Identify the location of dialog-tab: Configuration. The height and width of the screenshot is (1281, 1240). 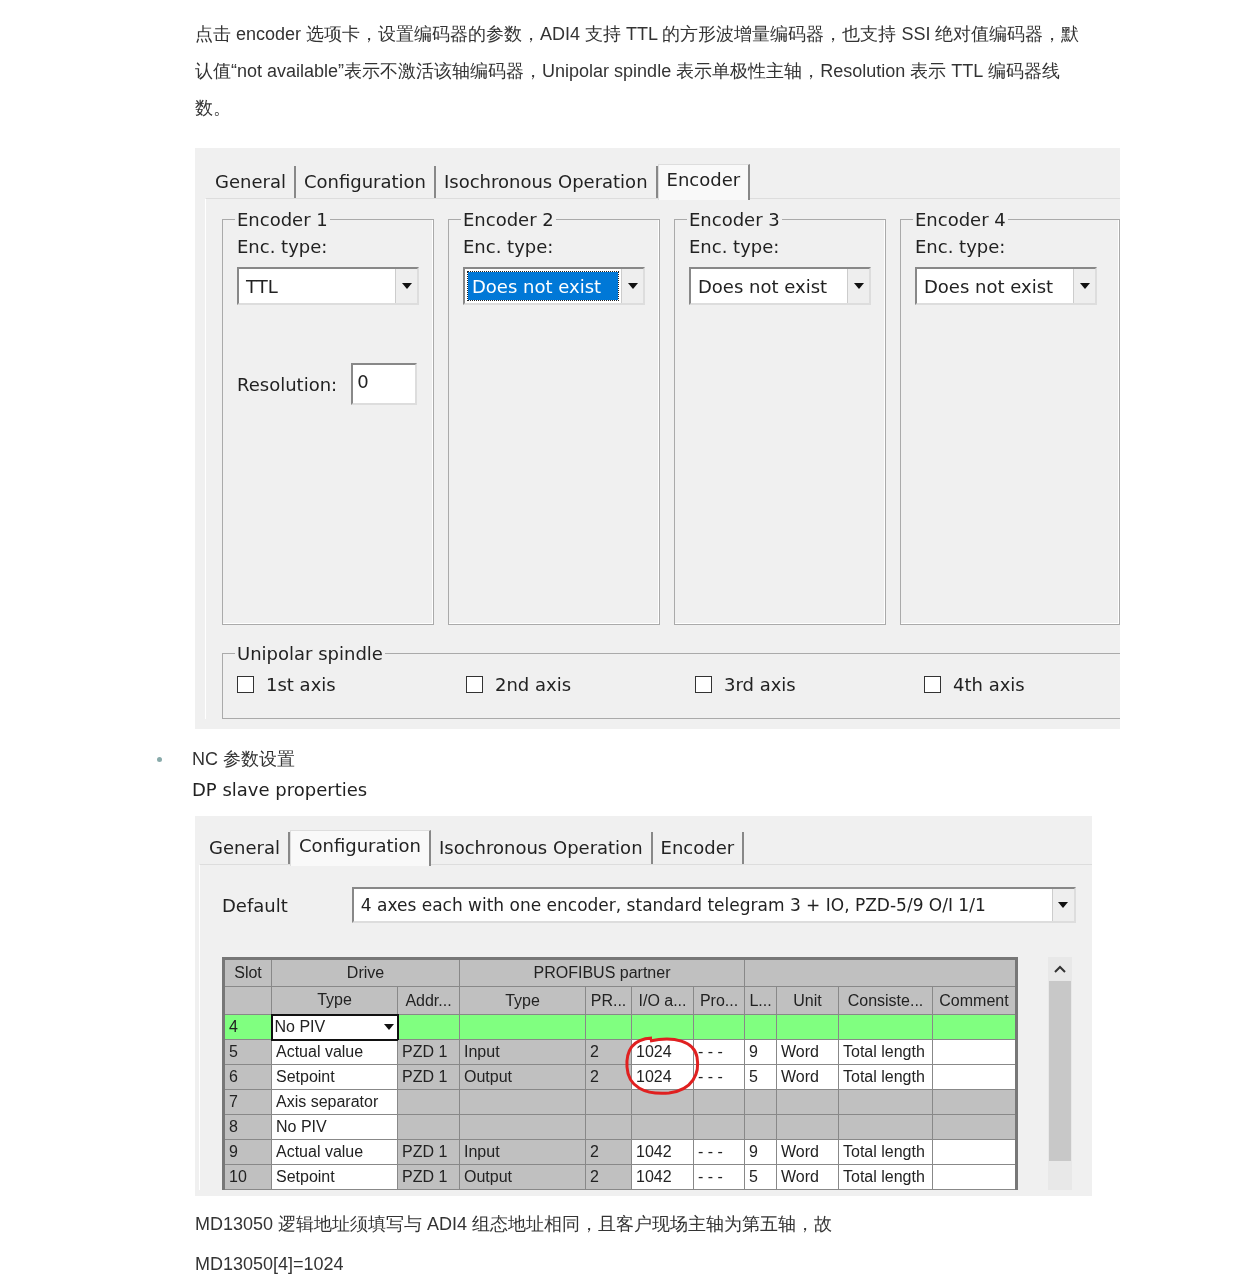
(360, 848).